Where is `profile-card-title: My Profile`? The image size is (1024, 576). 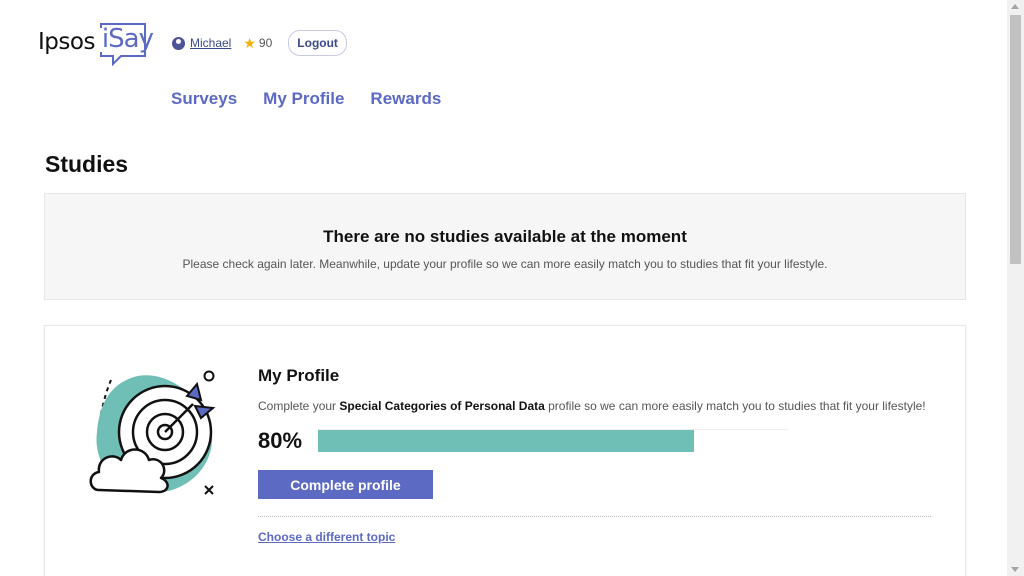
profile-card-title: My Profile is located at coordinates (299, 375).